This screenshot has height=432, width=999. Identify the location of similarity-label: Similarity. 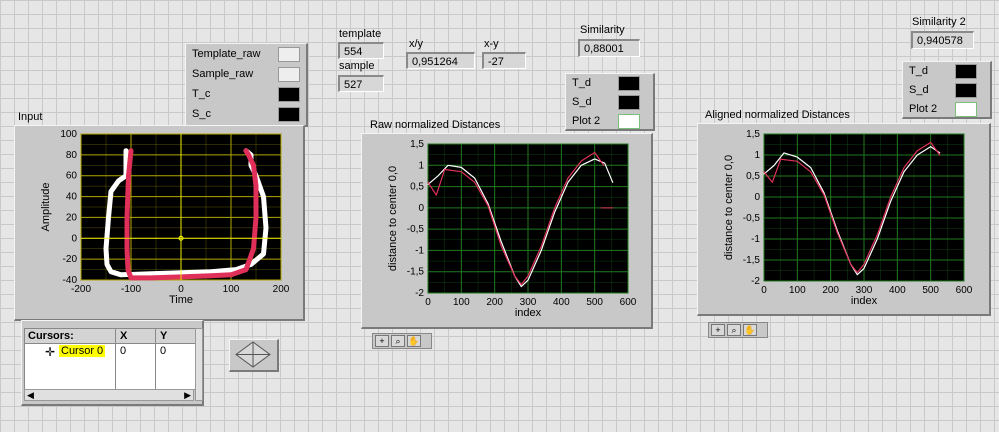
(602, 30).